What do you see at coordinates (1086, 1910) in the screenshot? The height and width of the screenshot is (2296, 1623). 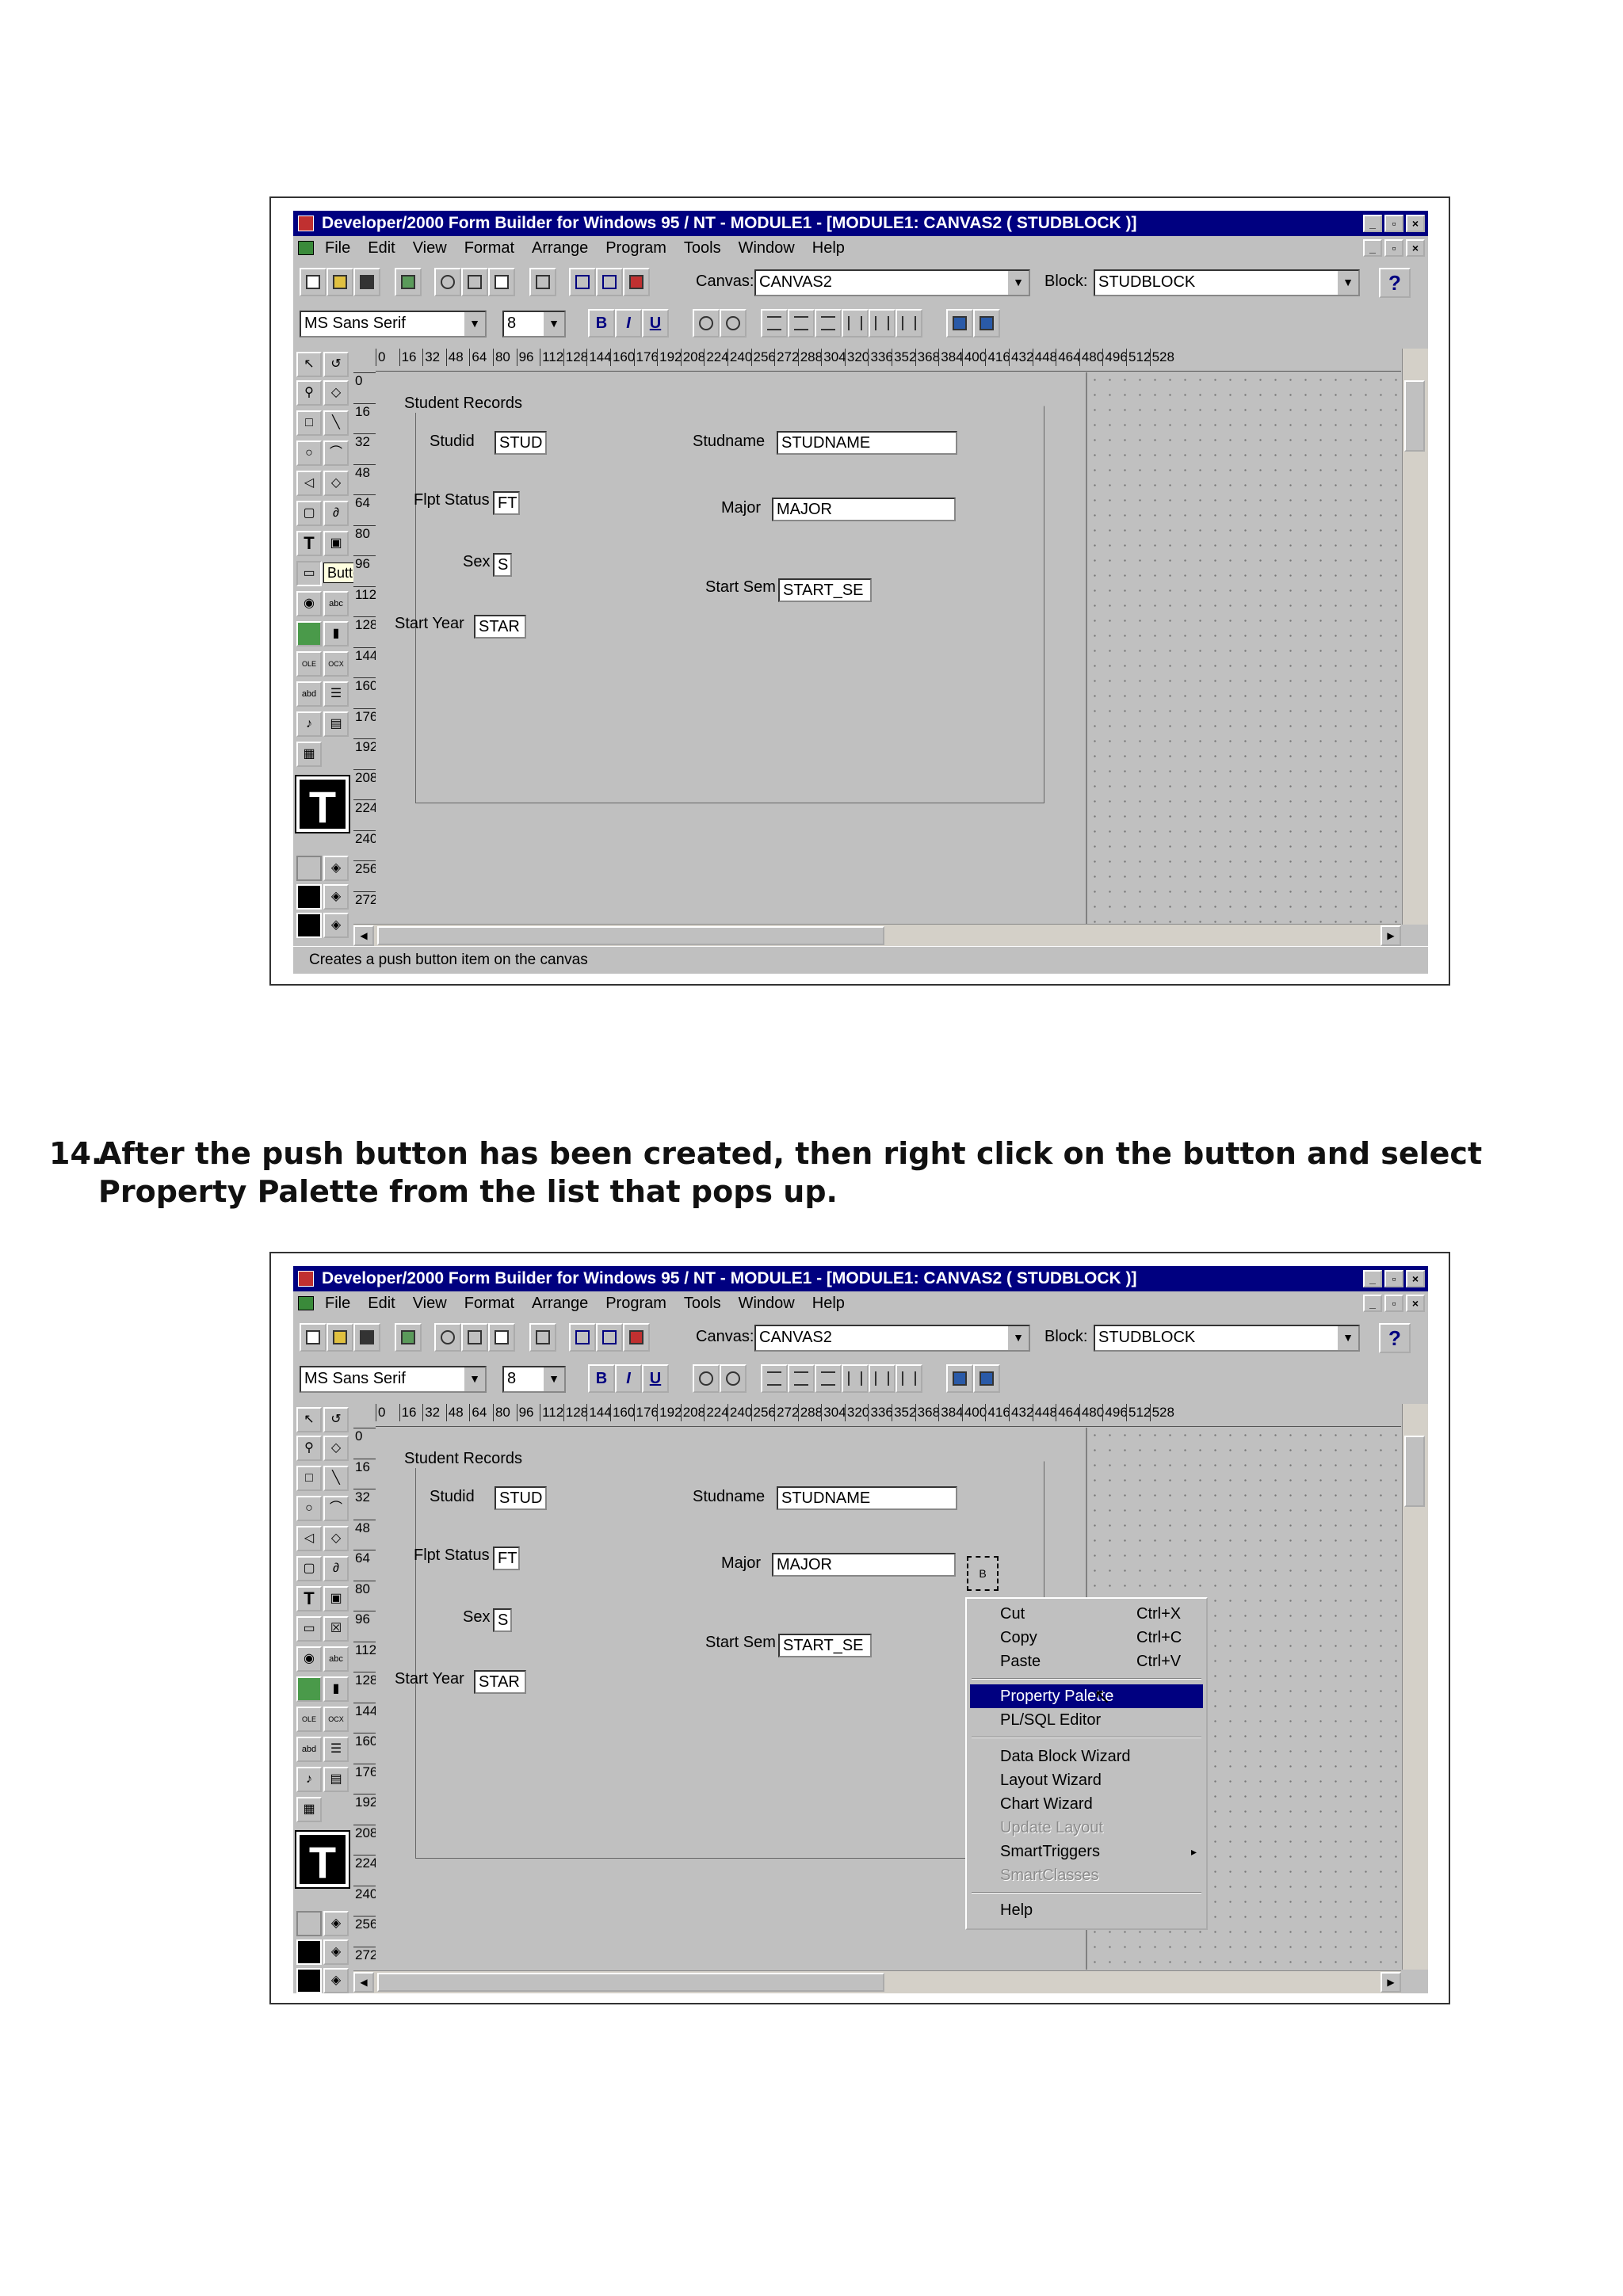 I see `menu-item-help: Help` at bounding box center [1086, 1910].